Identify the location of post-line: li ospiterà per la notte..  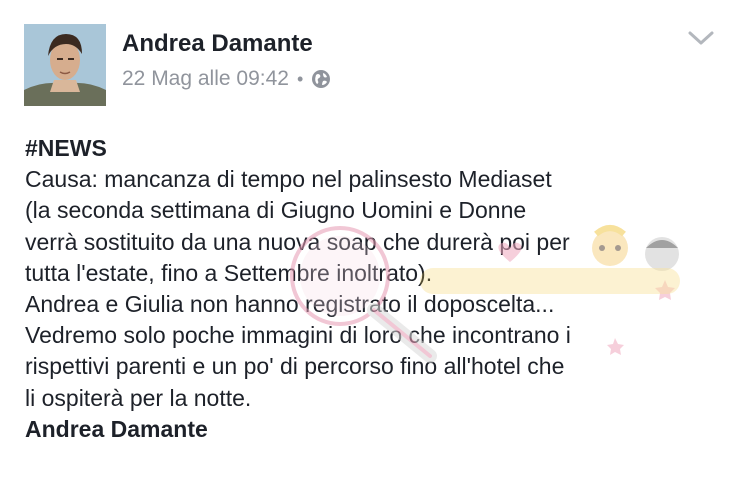
(138, 397).